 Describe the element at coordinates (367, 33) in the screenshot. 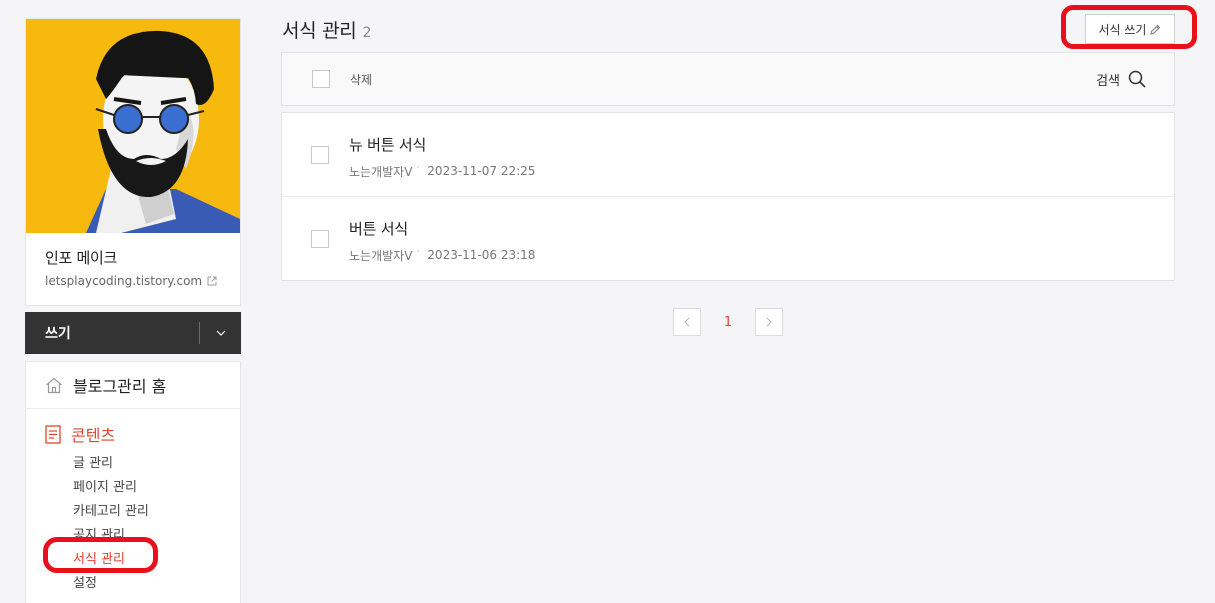

I see `item-count: 2` at that location.